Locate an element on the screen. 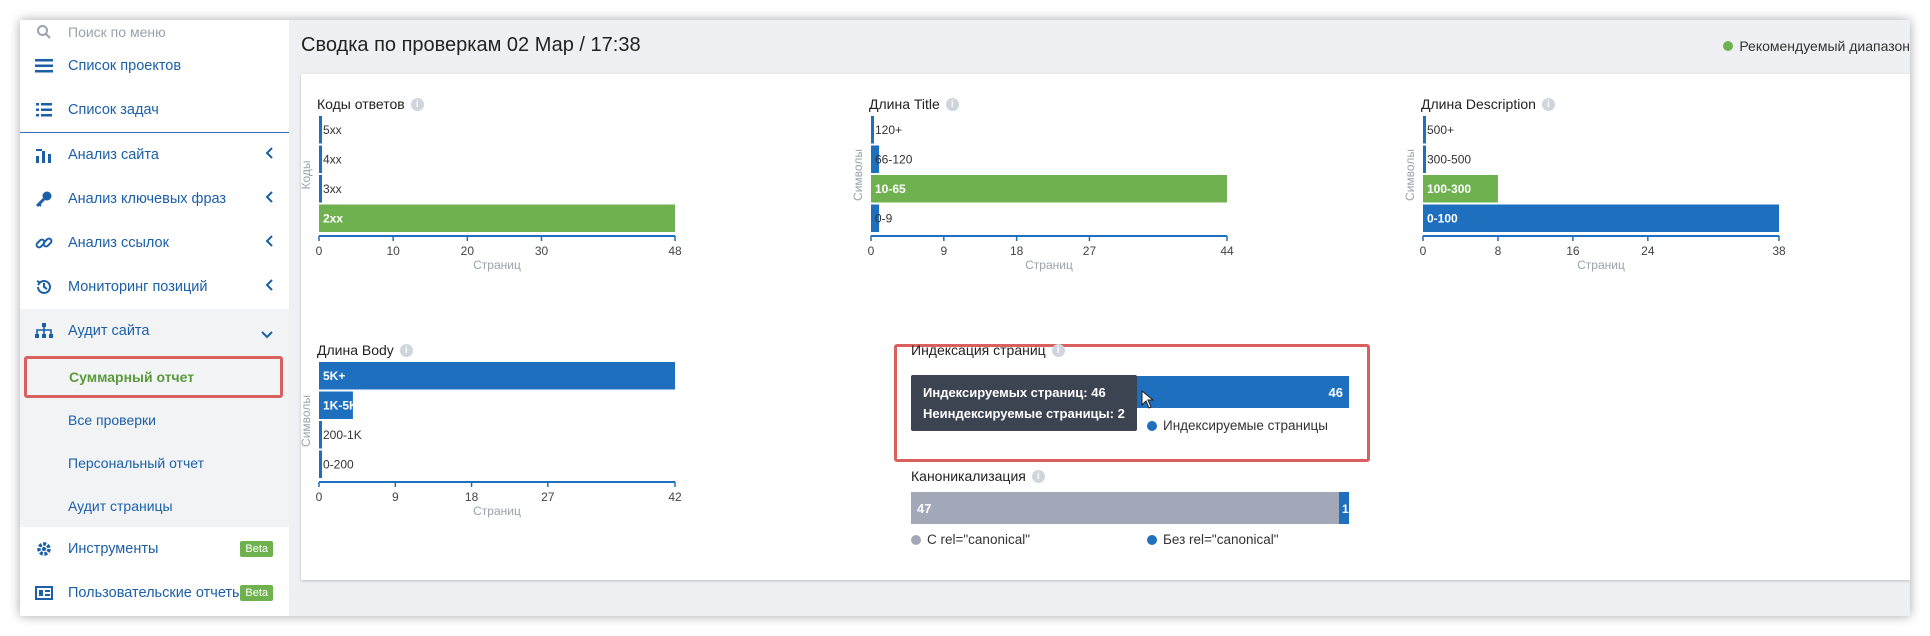  chart-title-text: Длина Description is located at coordinates (1478, 104).